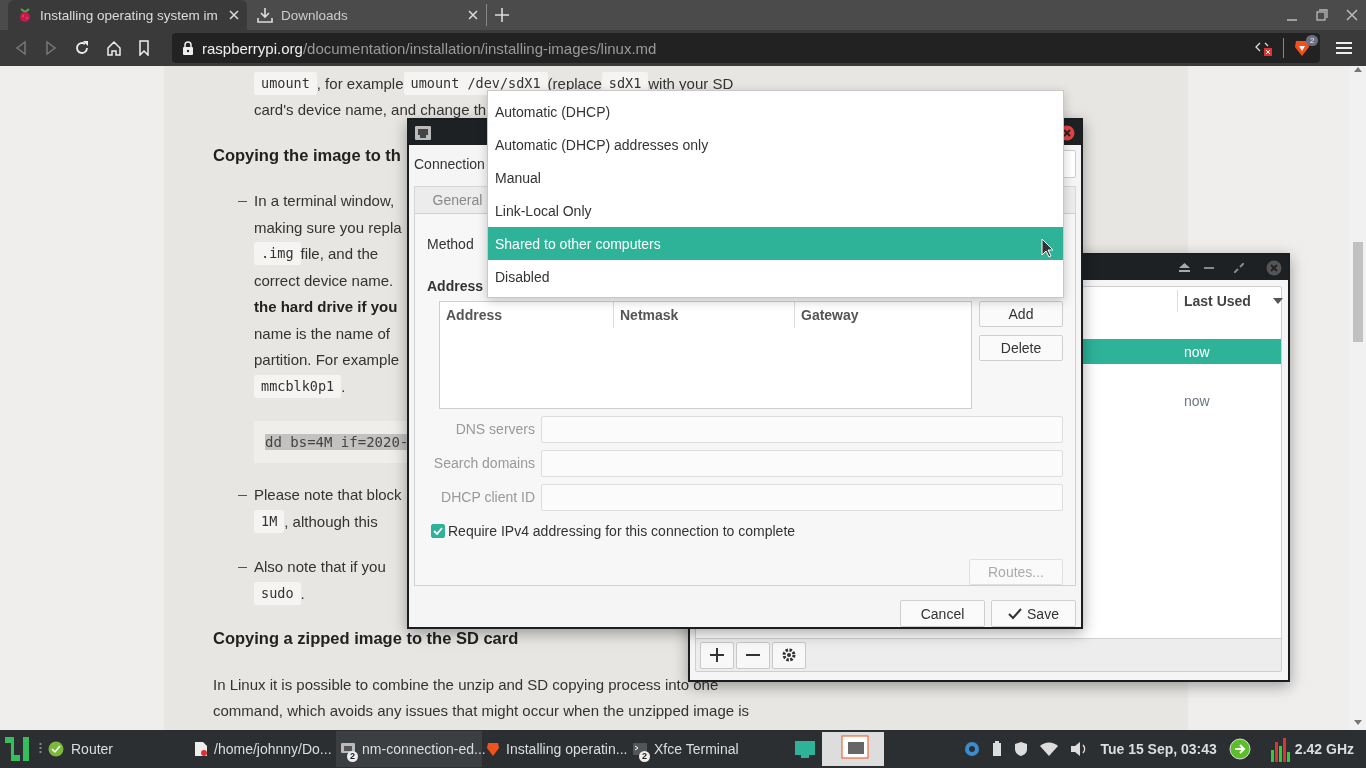 The height and width of the screenshot is (768, 1366). What do you see at coordinates (1158, 749) in the screenshot?
I see `clock: Tue 15 Sep, 03:43` at bounding box center [1158, 749].